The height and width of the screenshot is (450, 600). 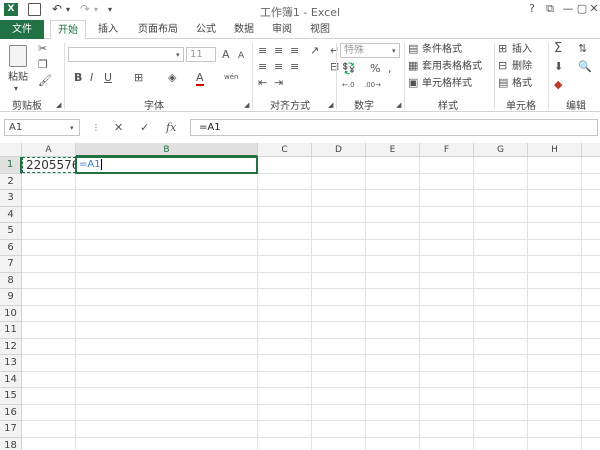 I want to click on row-header-4: 4, so click(x=11, y=214).